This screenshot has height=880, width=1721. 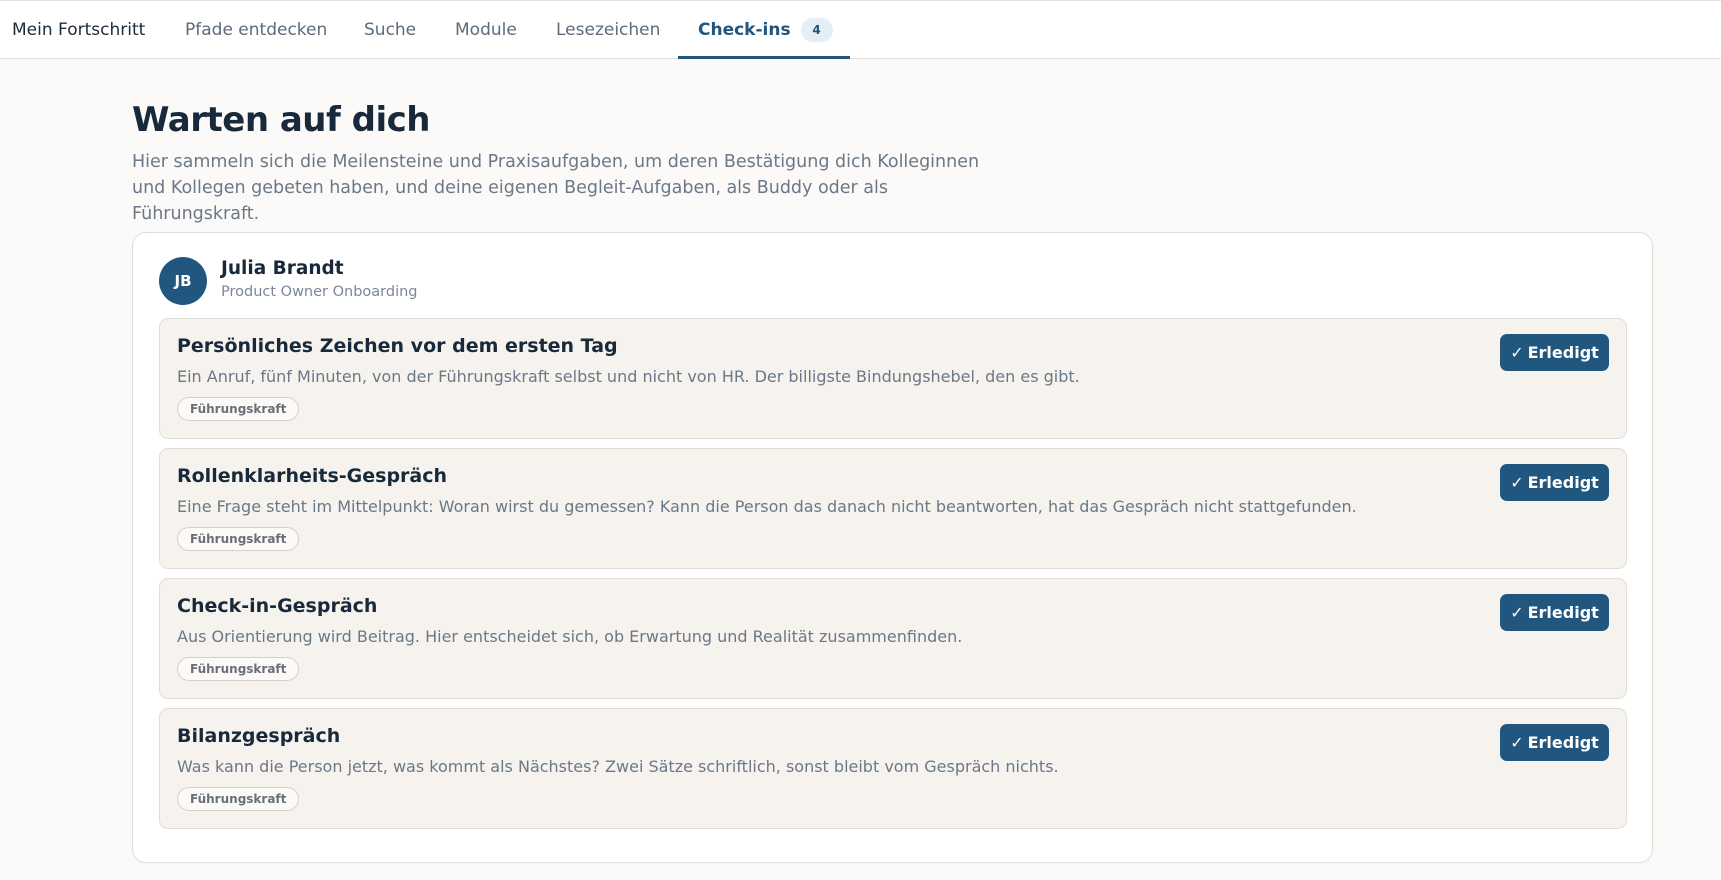 I want to click on task-title: Rollenklarheits-Gespräch, so click(x=312, y=476).